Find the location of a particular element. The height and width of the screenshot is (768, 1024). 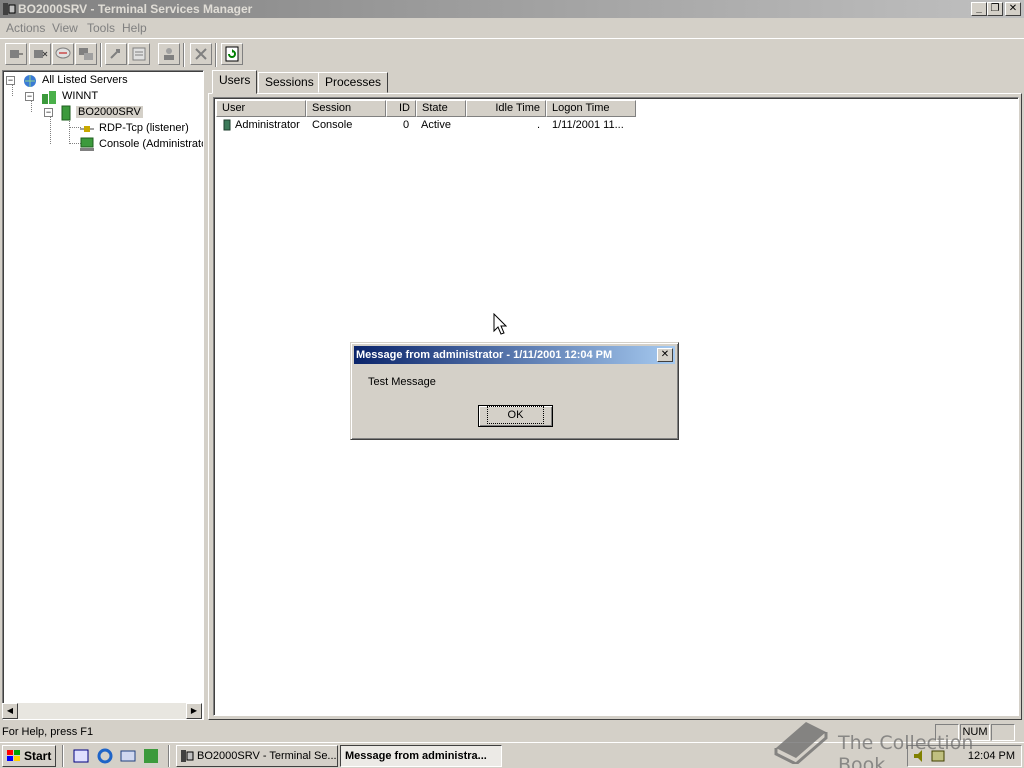

column-header-idle-time: Idle Time is located at coordinates (506, 108).